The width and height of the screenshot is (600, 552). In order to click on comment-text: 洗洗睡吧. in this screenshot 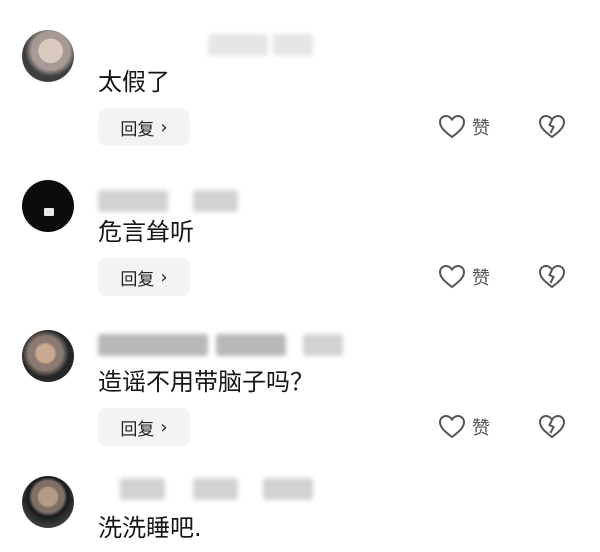, I will do `click(150, 528)`.